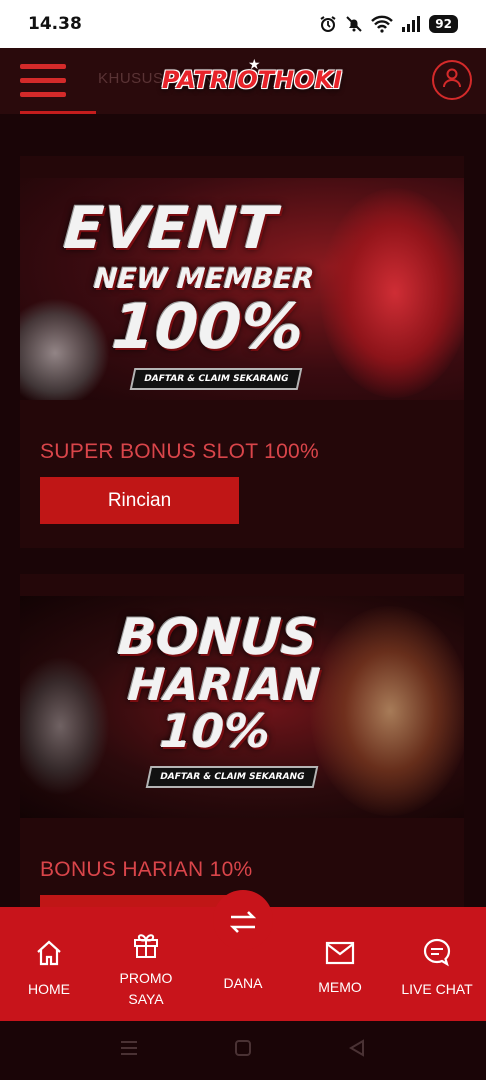 The width and height of the screenshot is (486, 1080). What do you see at coordinates (146, 869) in the screenshot?
I see `promo-title: BONUS HARIAN 10%` at bounding box center [146, 869].